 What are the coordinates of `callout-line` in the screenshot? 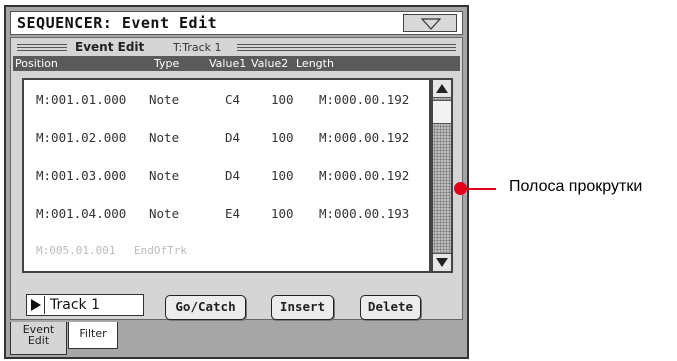 It's located at (478, 189).